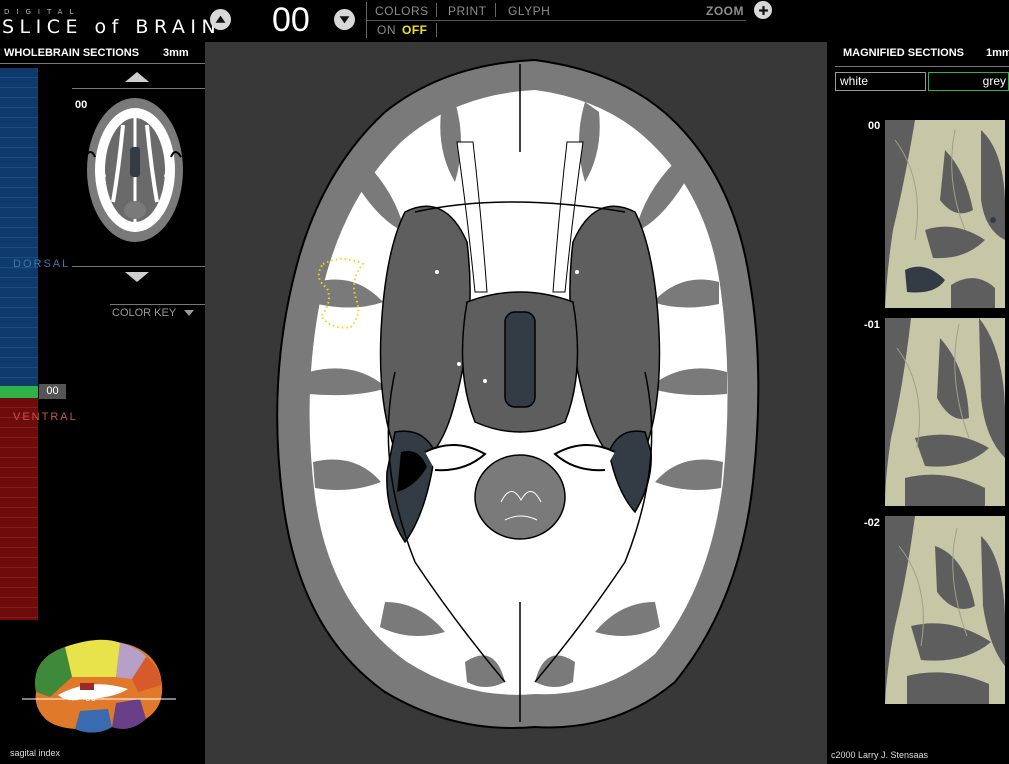  I want to click on thumbnail-down-arrow, so click(137, 277).